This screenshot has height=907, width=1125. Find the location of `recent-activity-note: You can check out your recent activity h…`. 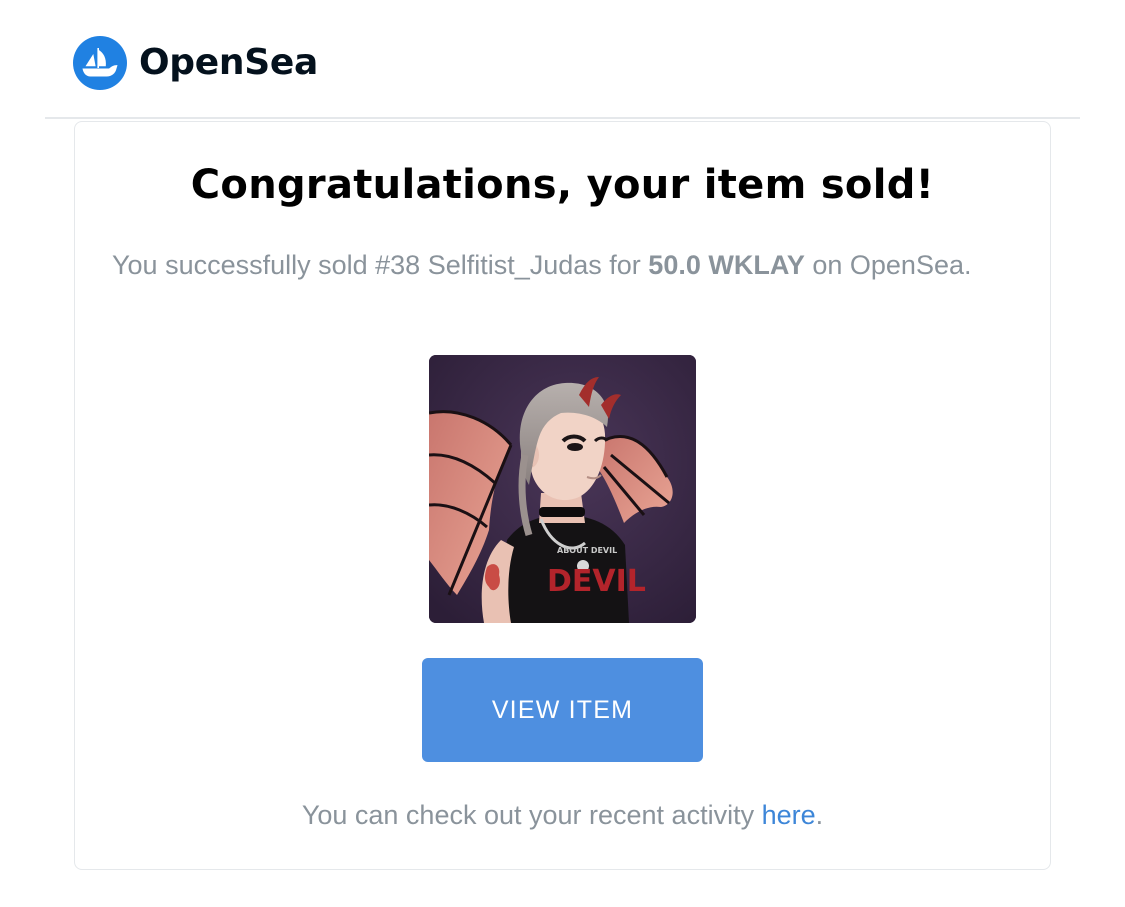

recent-activity-note: You can check out your recent activity h… is located at coordinates (562, 815).